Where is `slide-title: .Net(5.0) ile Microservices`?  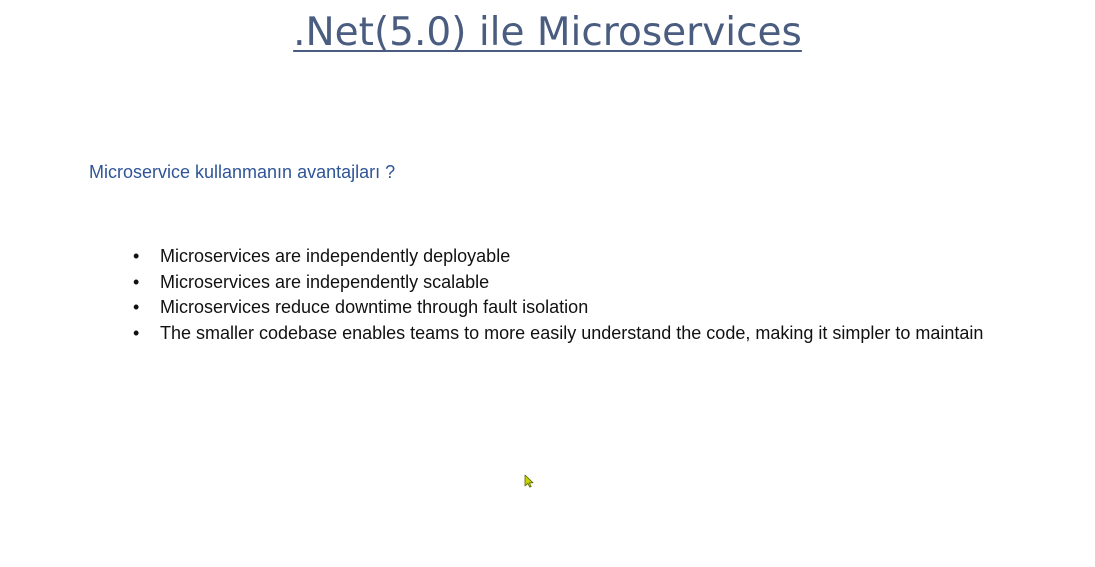
slide-title: .Net(5.0) ile Microservices is located at coordinates (547, 33).